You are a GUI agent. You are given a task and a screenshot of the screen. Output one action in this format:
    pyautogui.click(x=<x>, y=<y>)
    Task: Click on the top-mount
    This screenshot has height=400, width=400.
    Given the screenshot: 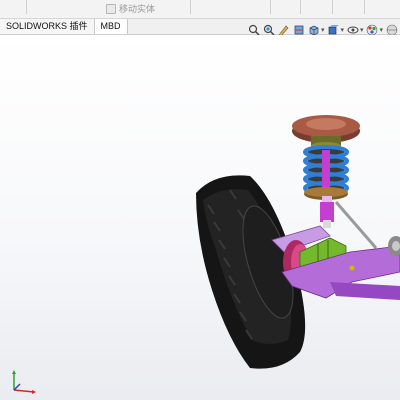 What is the action you would take?
    pyautogui.click(x=326, y=132)
    